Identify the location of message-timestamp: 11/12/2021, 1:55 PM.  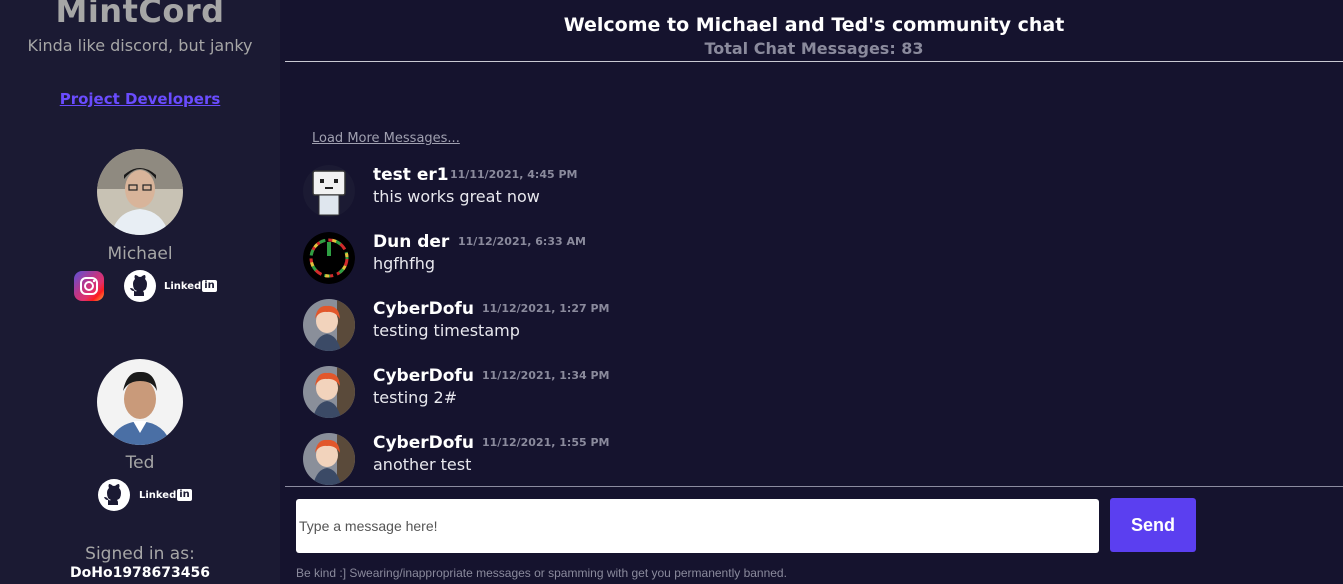
(546, 442).